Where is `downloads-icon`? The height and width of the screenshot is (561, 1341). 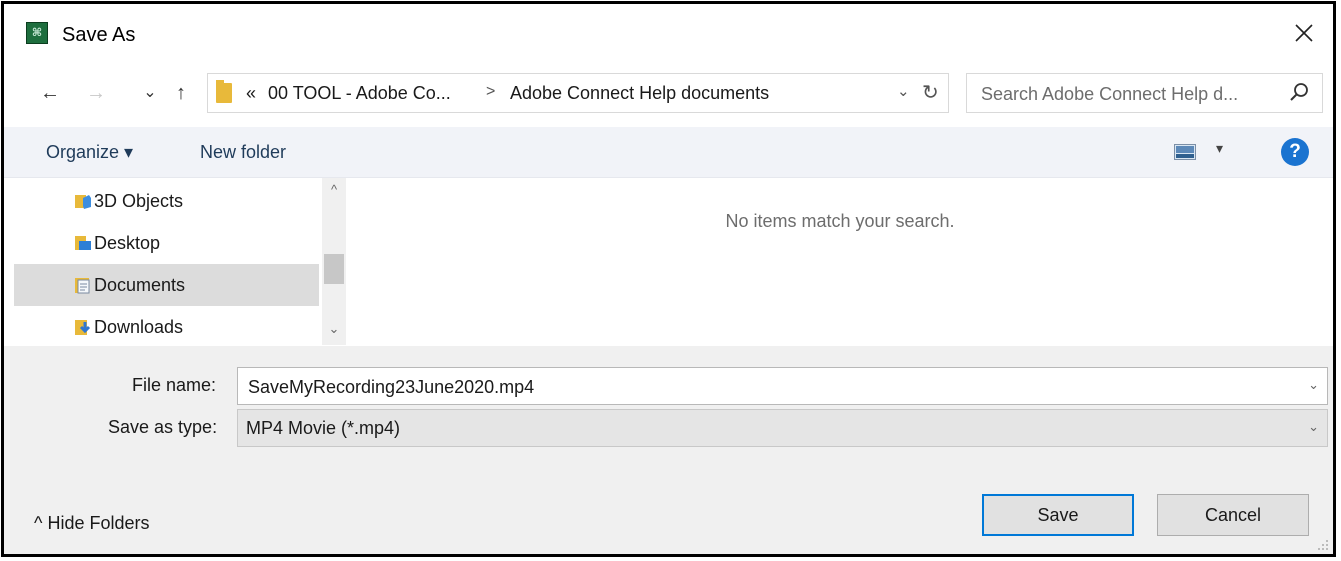
downloads-icon is located at coordinates (83, 327).